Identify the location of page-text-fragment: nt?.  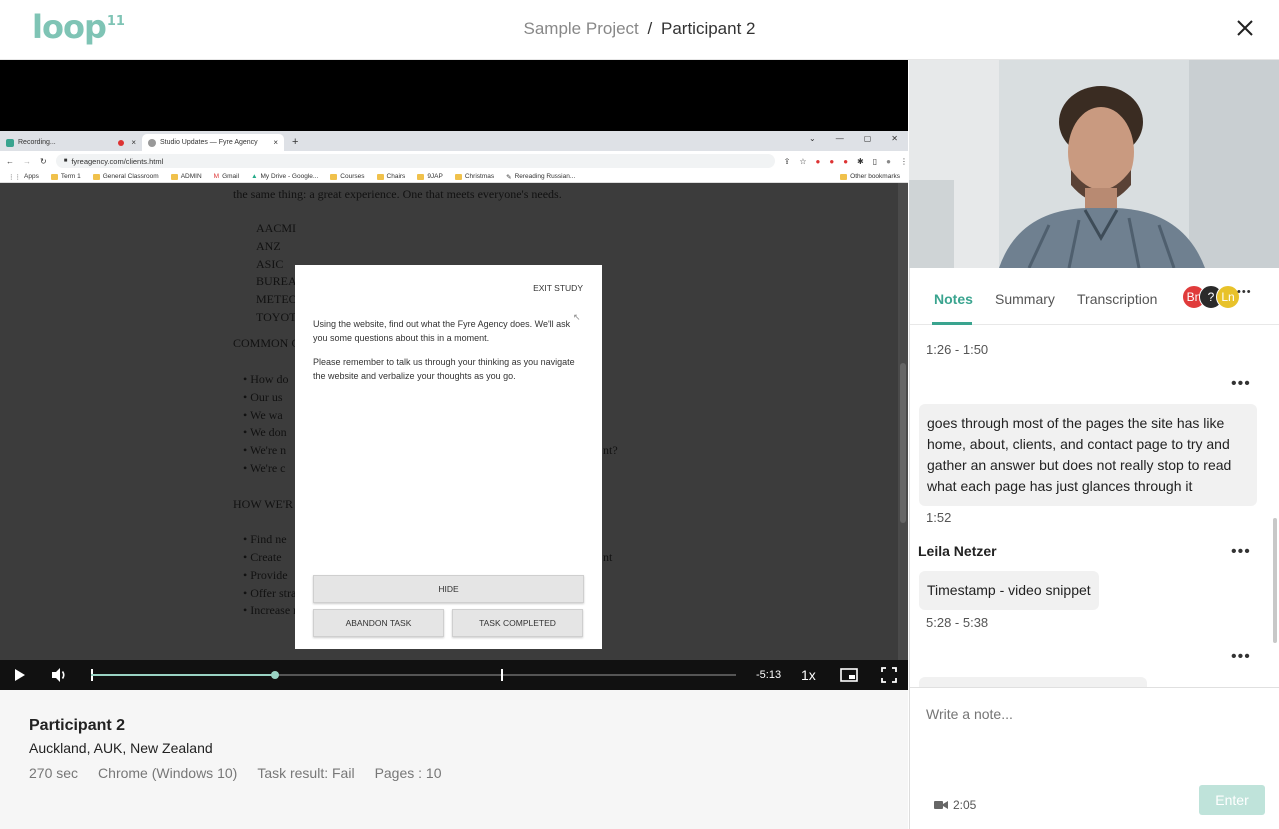
(610, 450).